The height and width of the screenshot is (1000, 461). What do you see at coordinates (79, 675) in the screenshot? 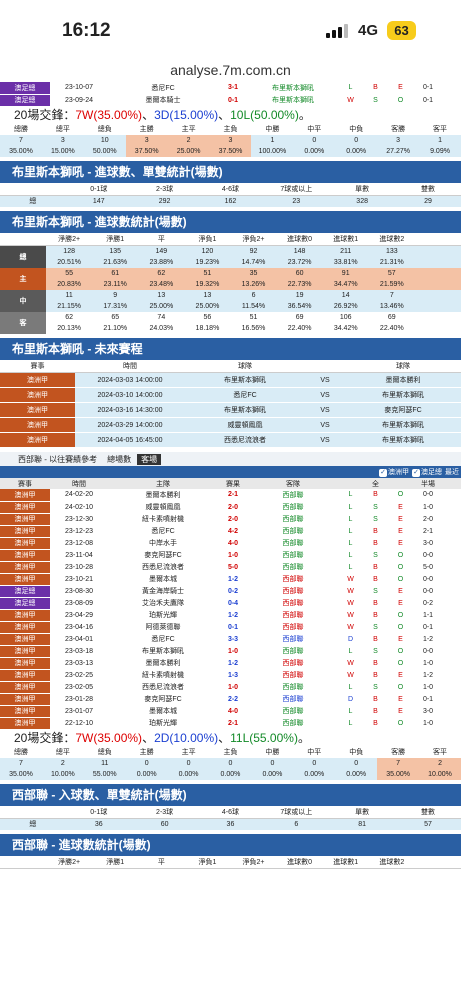
I see `match-date: 23-02-25` at bounding box center [79, 675].